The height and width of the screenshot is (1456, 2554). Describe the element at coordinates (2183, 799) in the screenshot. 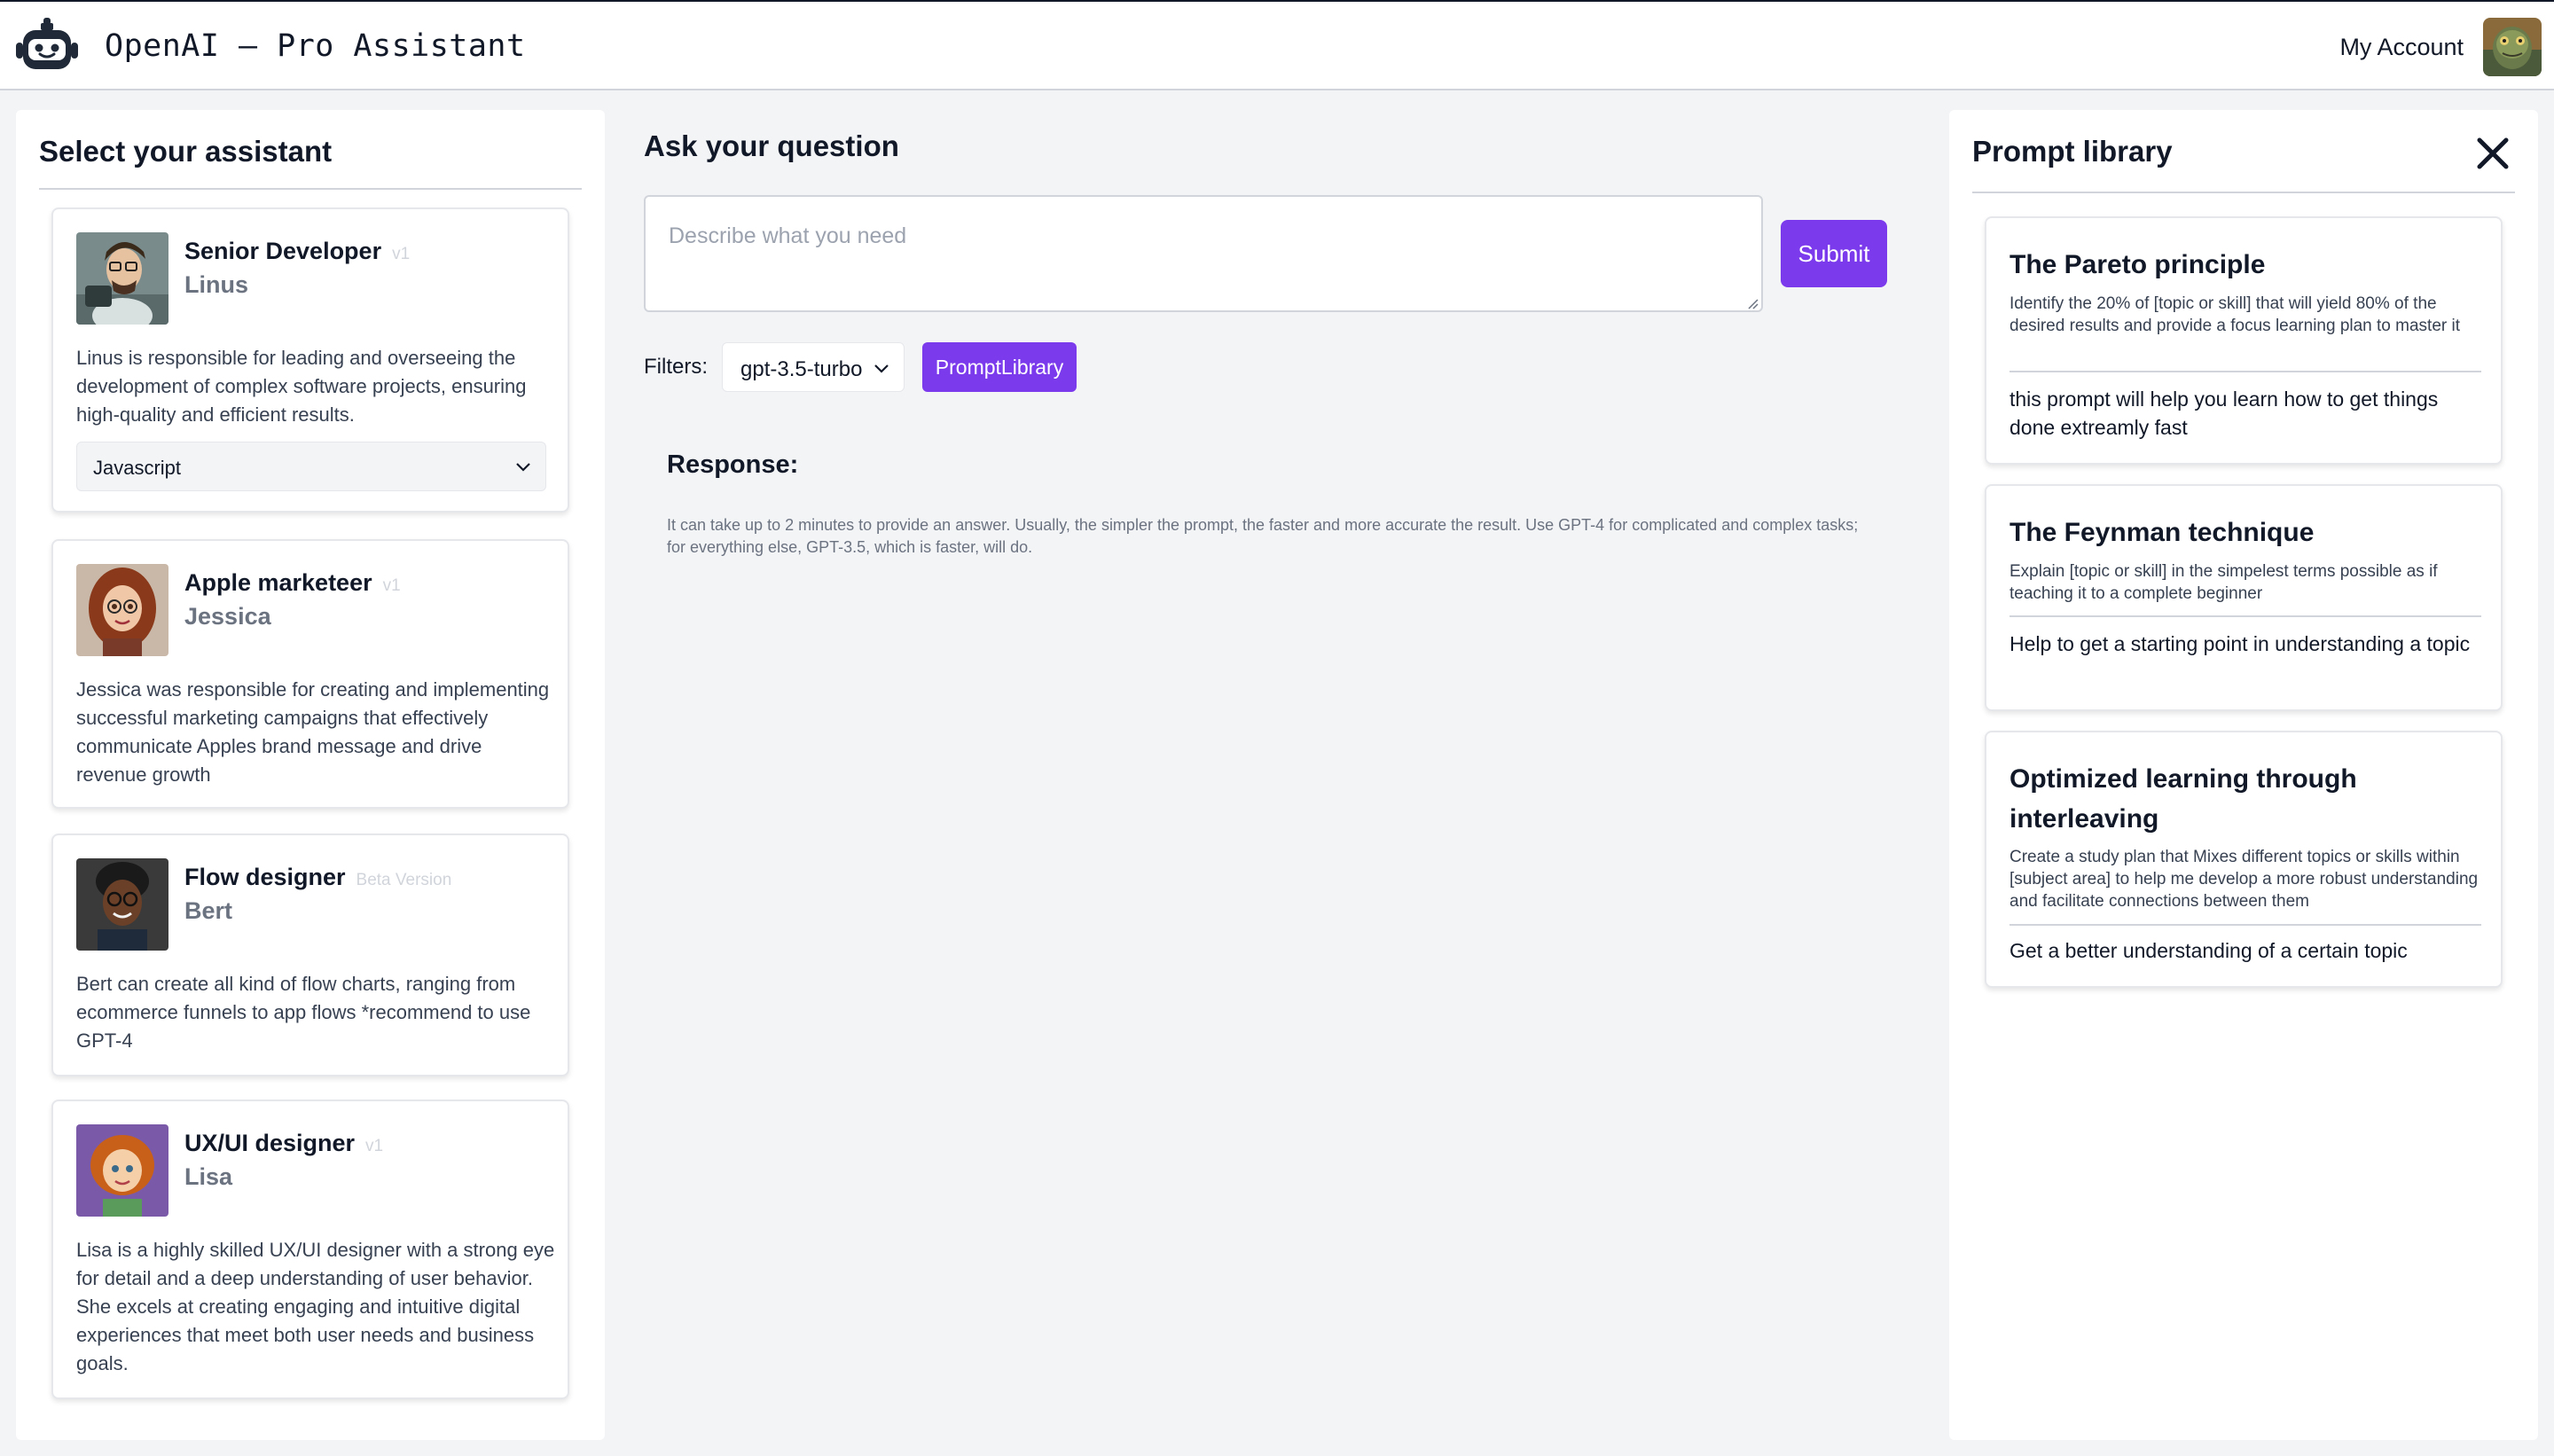

I see `prompt-title: Optimized learning through interleaving` at that location.